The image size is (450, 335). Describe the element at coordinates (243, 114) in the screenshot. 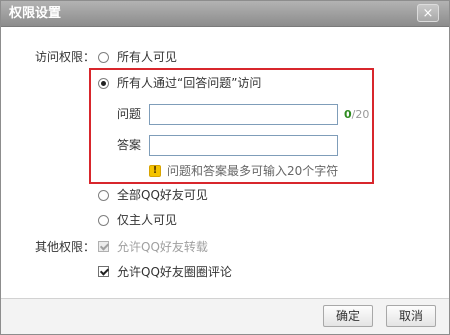

I see `question-input` at that location.